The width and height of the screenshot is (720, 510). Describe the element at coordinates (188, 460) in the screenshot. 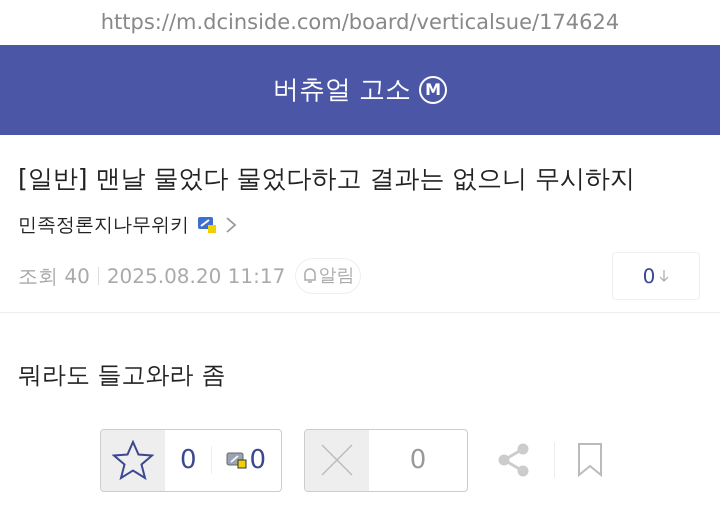

I see `upvote-count: 0` at that location.